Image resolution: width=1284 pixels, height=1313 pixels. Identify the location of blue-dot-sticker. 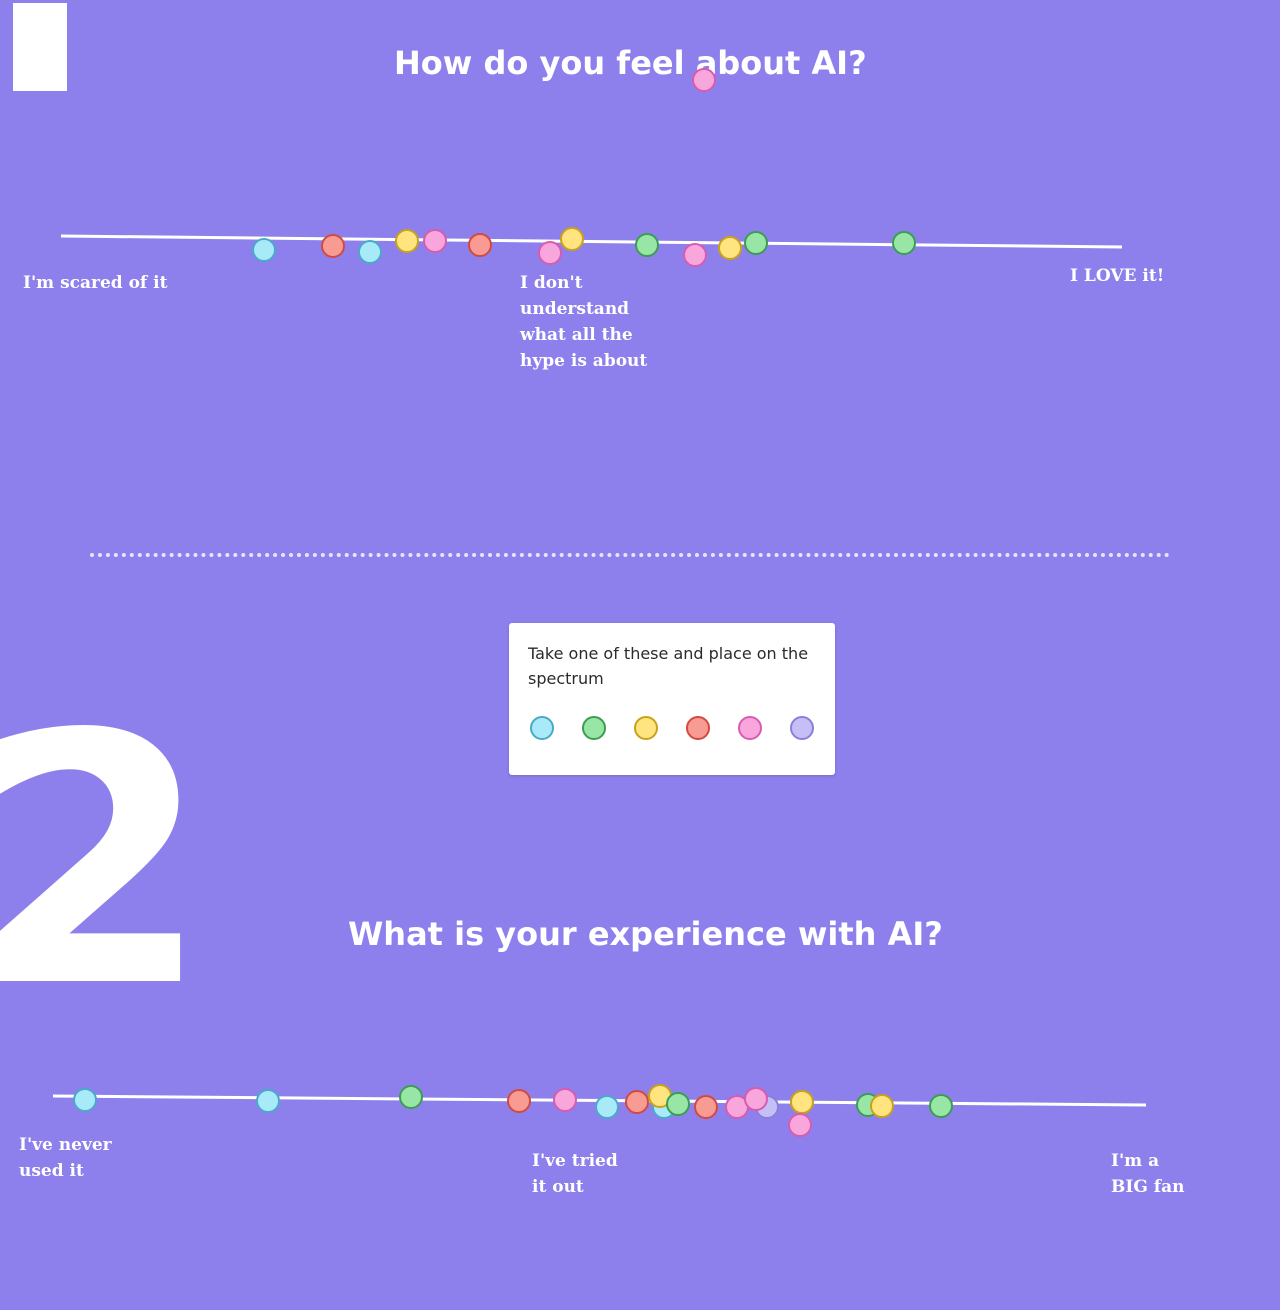
(542, 728).